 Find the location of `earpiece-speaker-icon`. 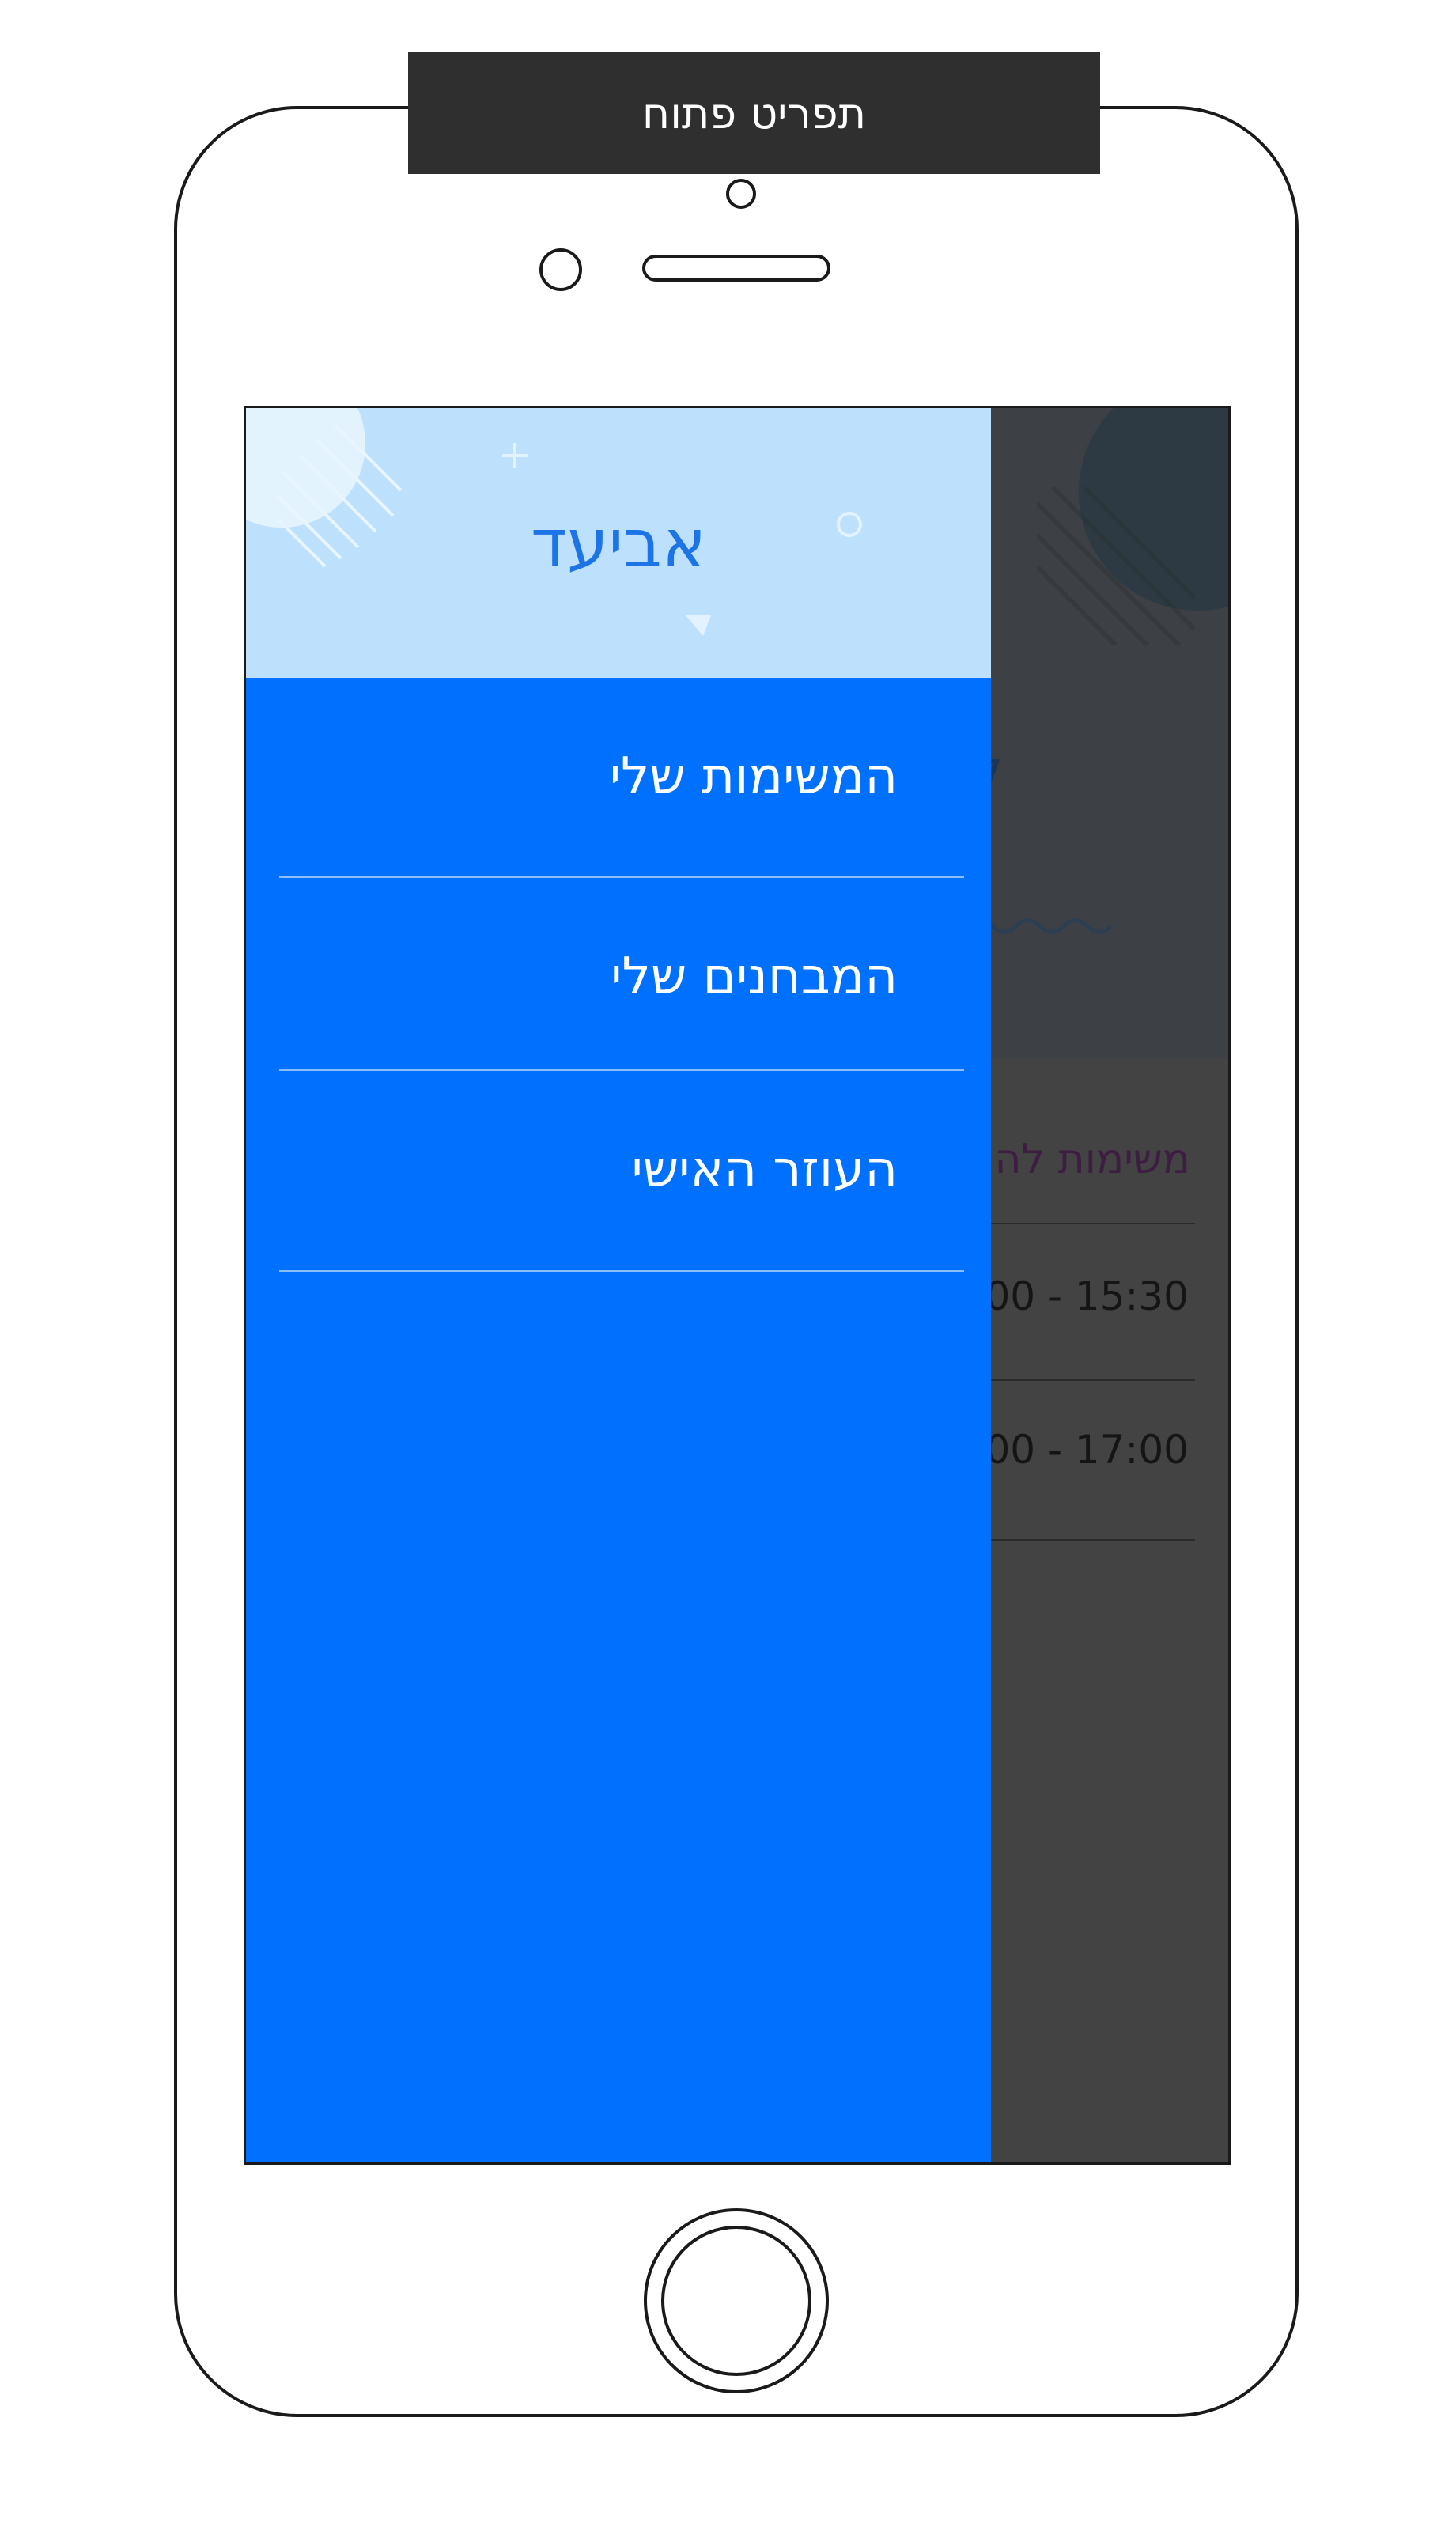

earpiece-speaker-icon is located at coordinates (736, 268).